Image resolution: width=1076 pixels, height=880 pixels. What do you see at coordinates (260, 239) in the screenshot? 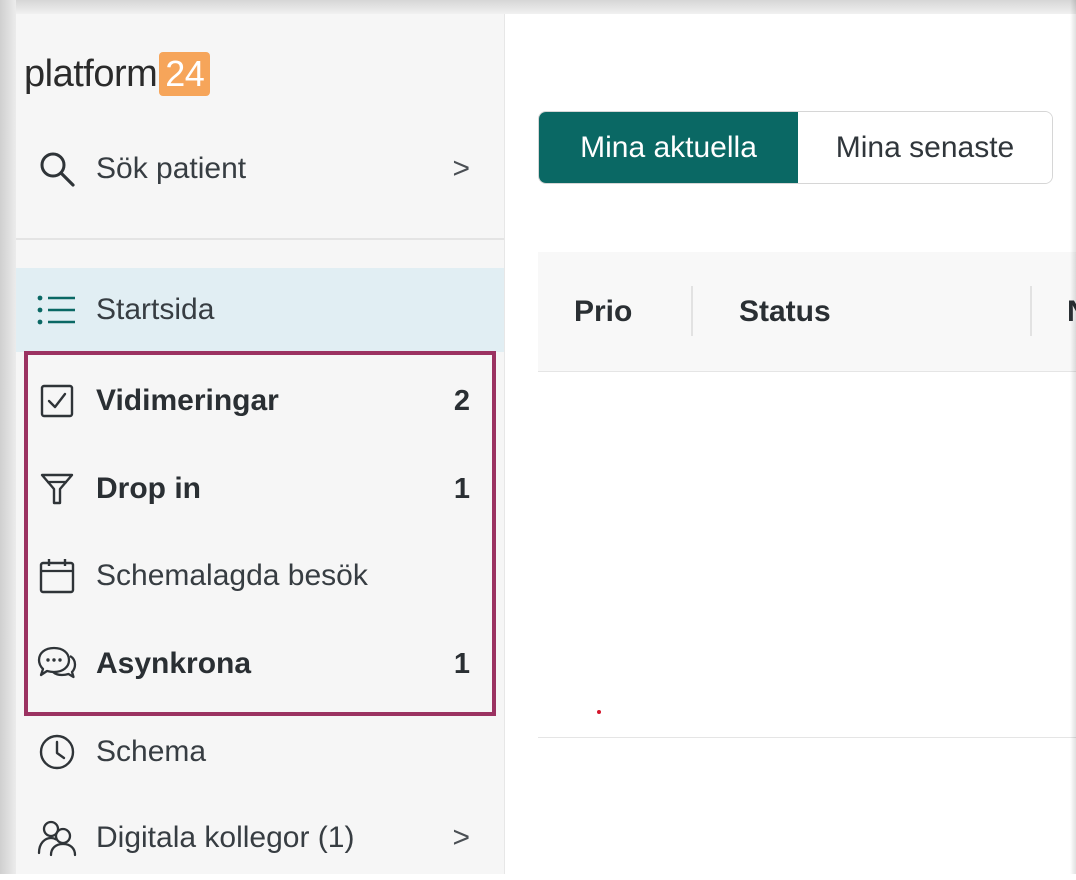
I see `sidebar-divider` at bounding box center [260, 239].